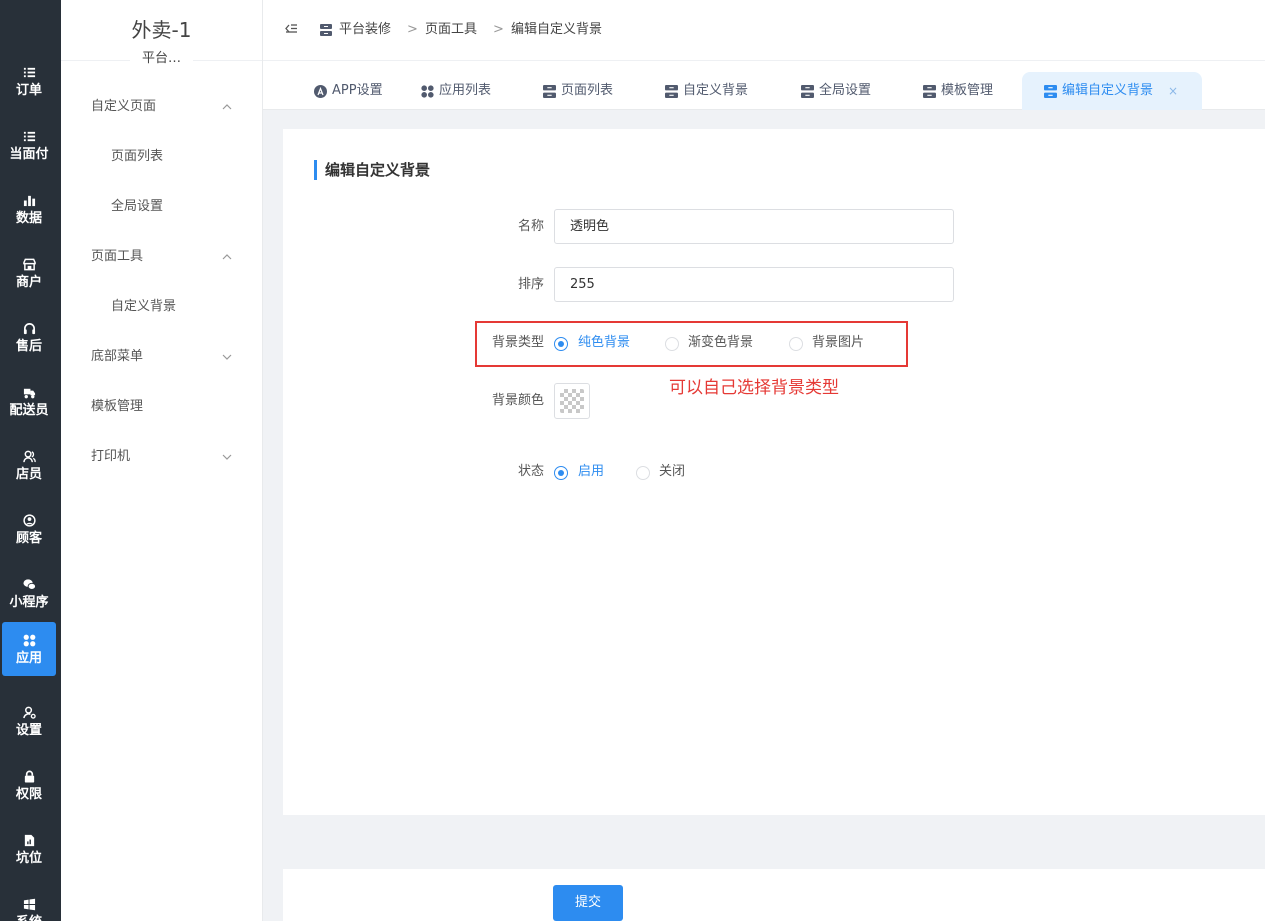 The image size is (1265, 921). Describe the element at coordinates (557, 29) in the screenshot. I see `breadcrumb-current: 编辑自定义背景` at that location.